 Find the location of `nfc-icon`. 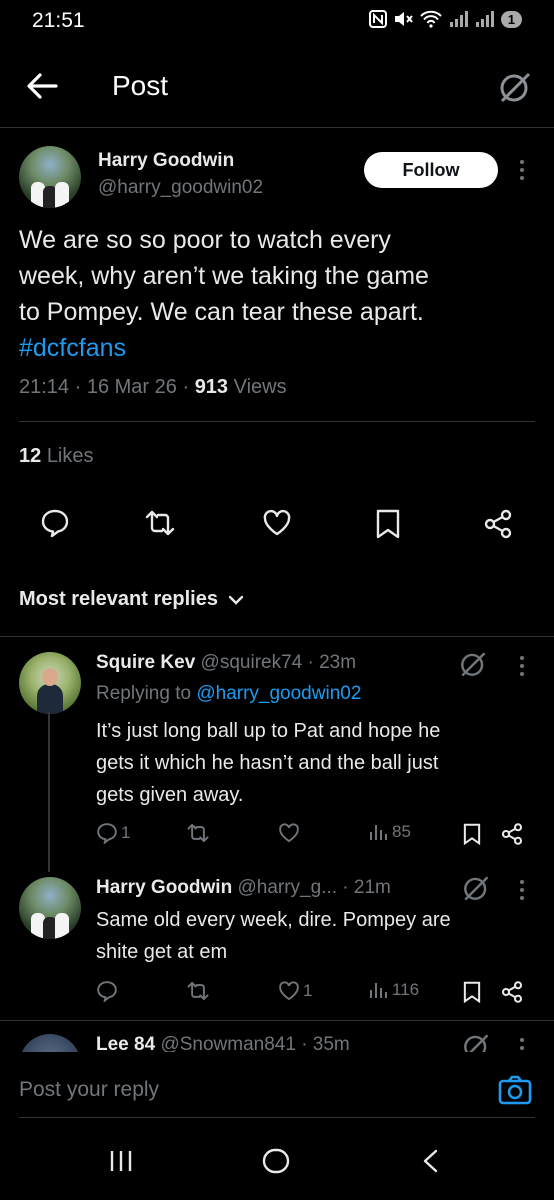

nfc-icon is located at coordinates (377, 19).